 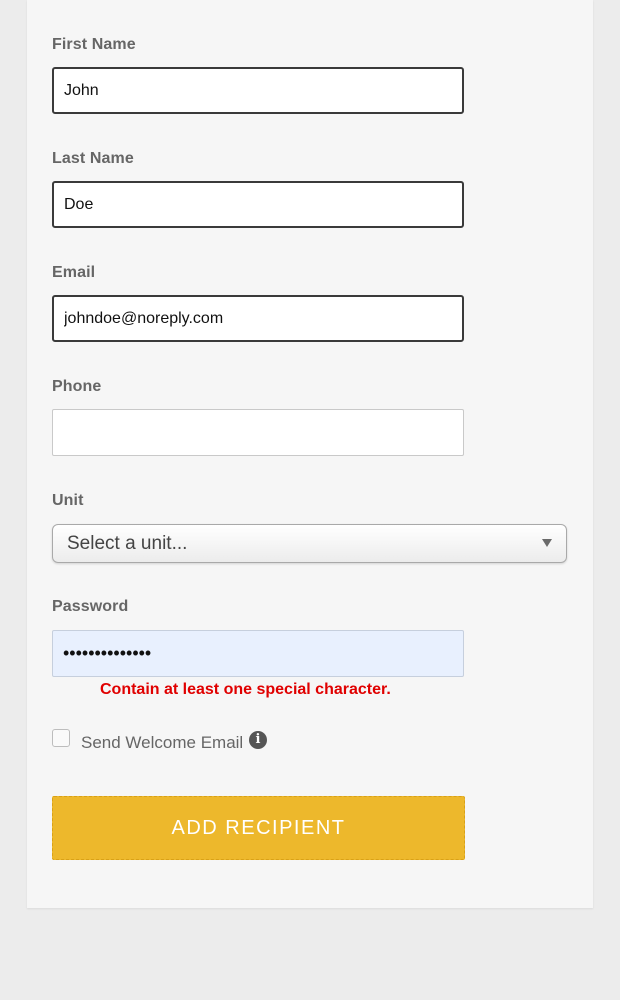 I want to click on first-name-label: First Name, so click(x=94, y=44).